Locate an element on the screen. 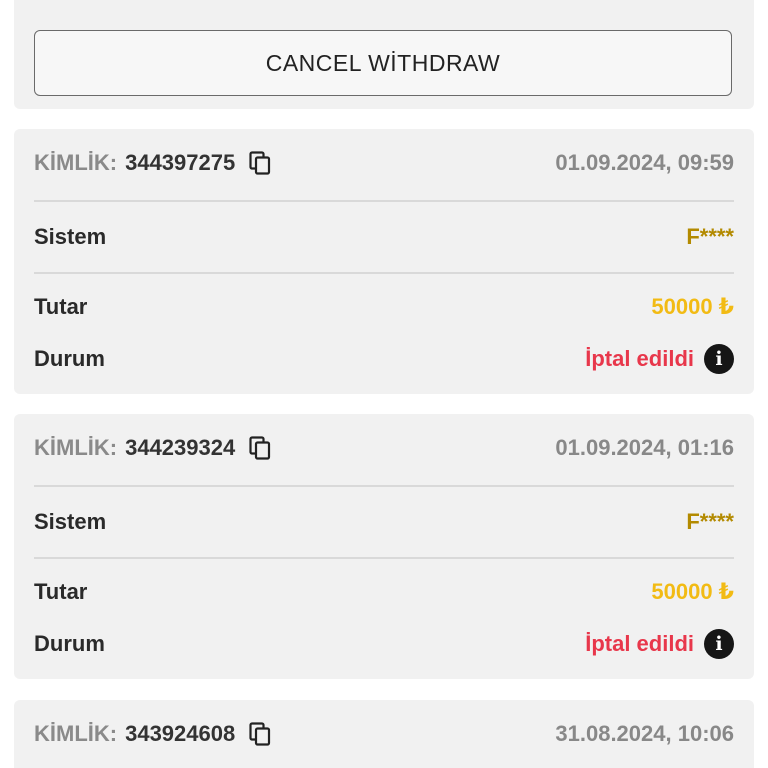 This screenshot has width=768, height=768. cancel-withdraw-card: CANCEL WİTHDRAW is located at coordinates (384, 54).